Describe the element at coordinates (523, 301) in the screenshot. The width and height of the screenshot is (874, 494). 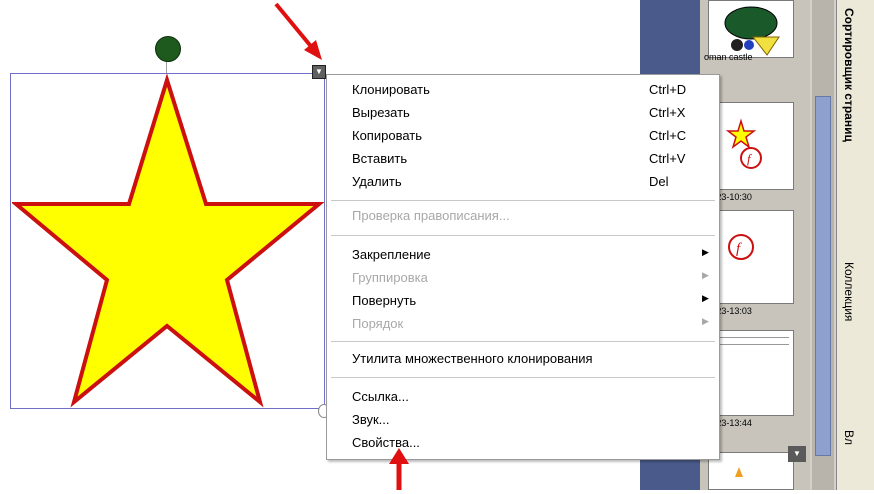
I see `menu-item-rotate: Повернуть ▶` at that location.